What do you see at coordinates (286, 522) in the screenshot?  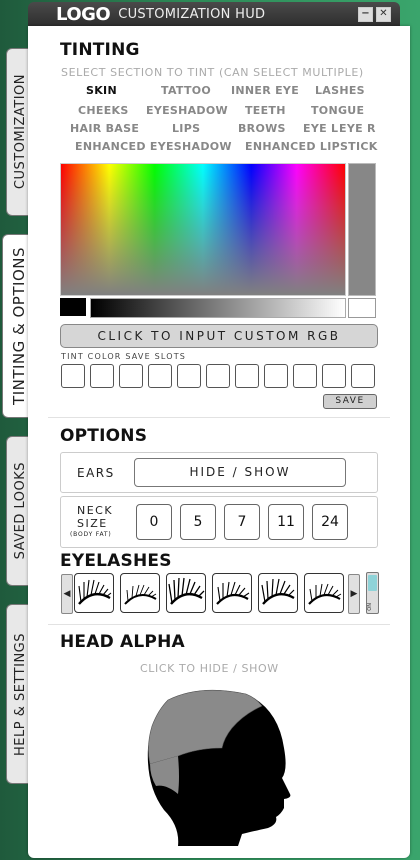 I see `neck-size-11-button: 11` at bounding box center [286, 522].